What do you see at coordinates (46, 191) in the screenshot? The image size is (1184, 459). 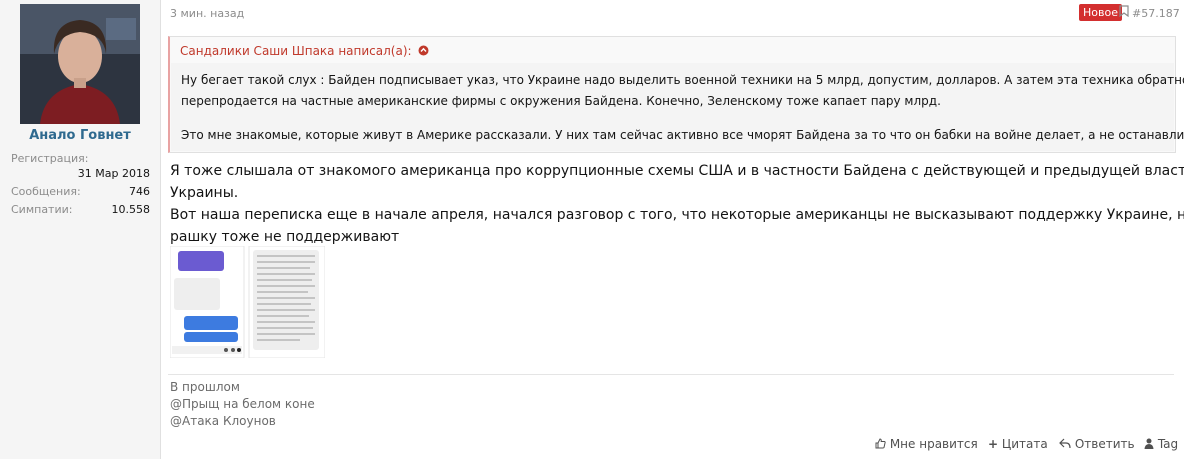 I see `posts-label: Сообщения:` at bounding box center [46, 191].